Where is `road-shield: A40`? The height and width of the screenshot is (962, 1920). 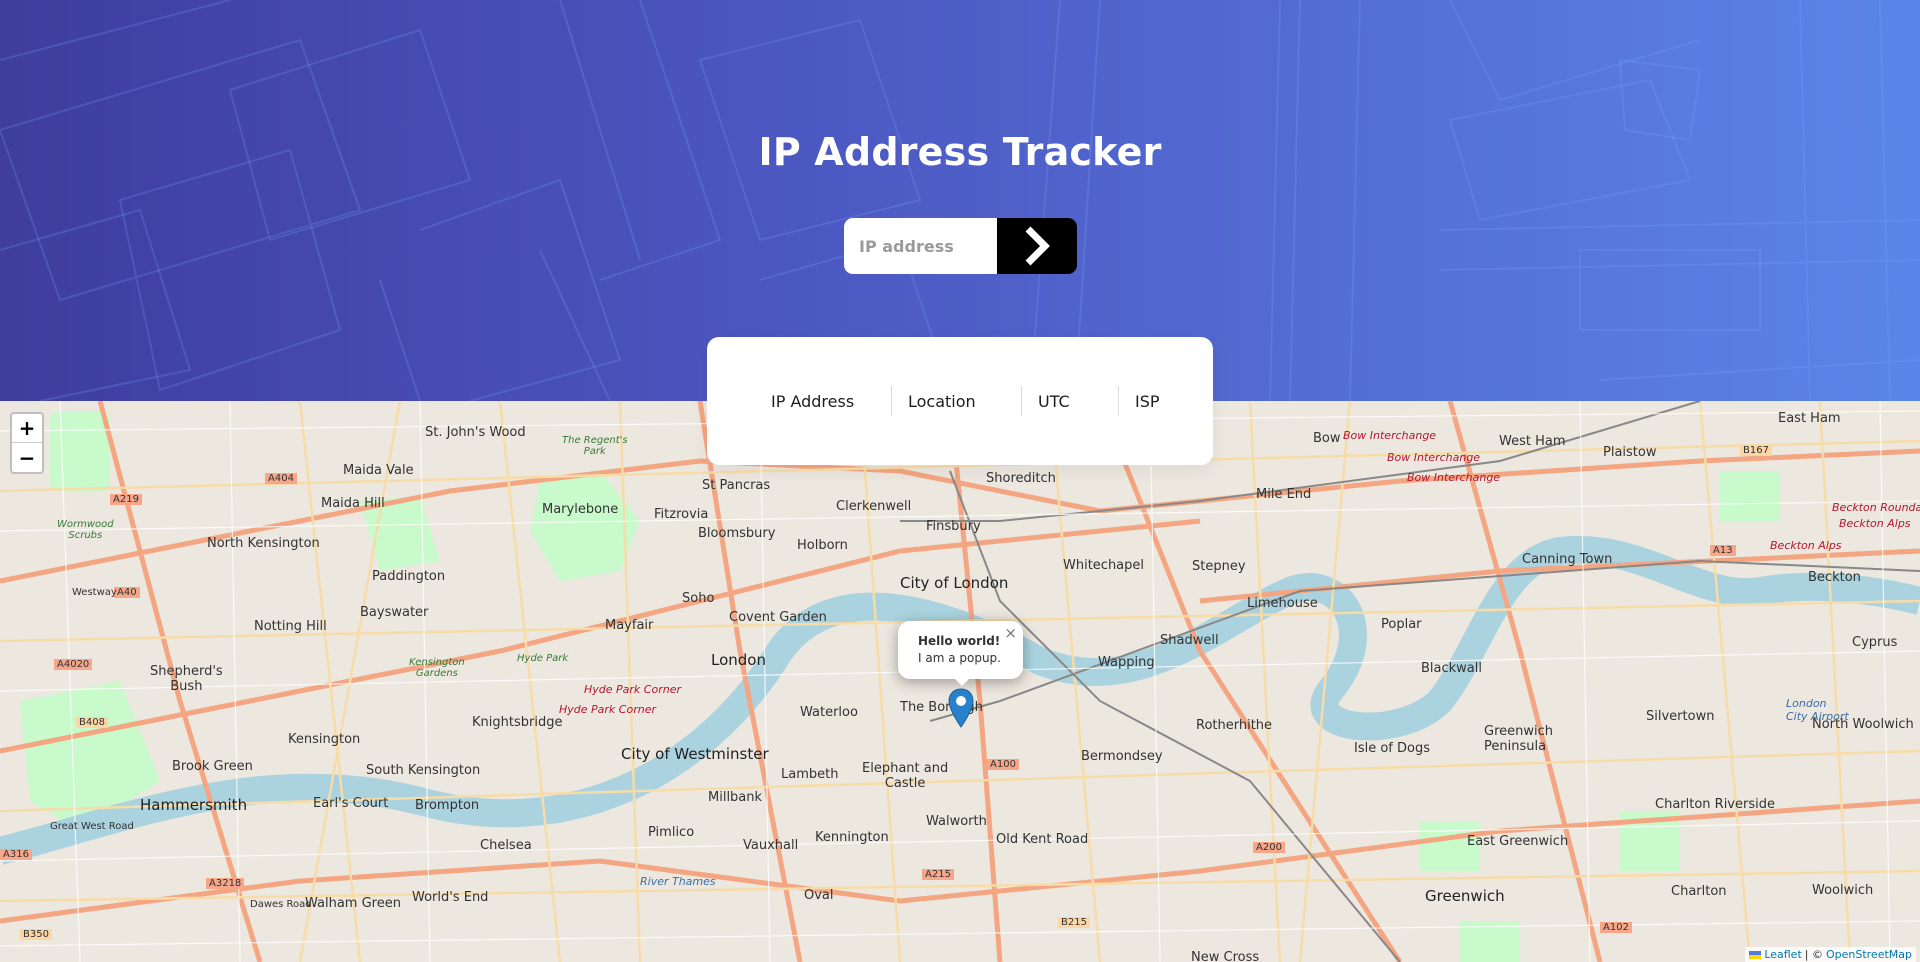 road-shield: A40 is located at coordinates (127, 592).